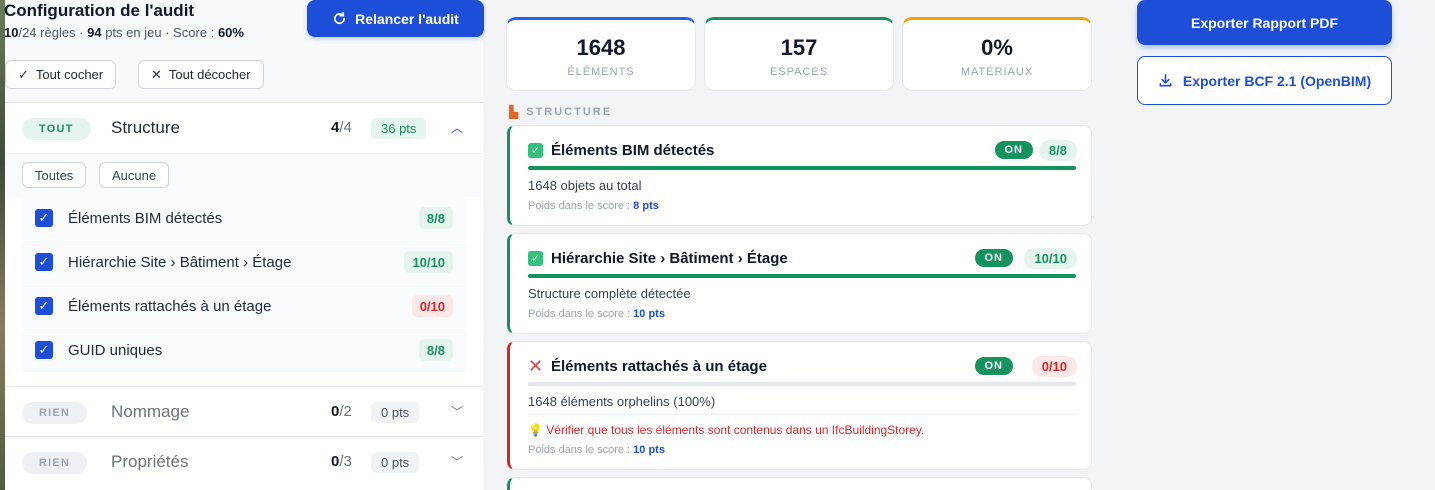  I want to click on group-header: RIEN Propriétés 0/3 0 pts ﹀, so click(244, 462).